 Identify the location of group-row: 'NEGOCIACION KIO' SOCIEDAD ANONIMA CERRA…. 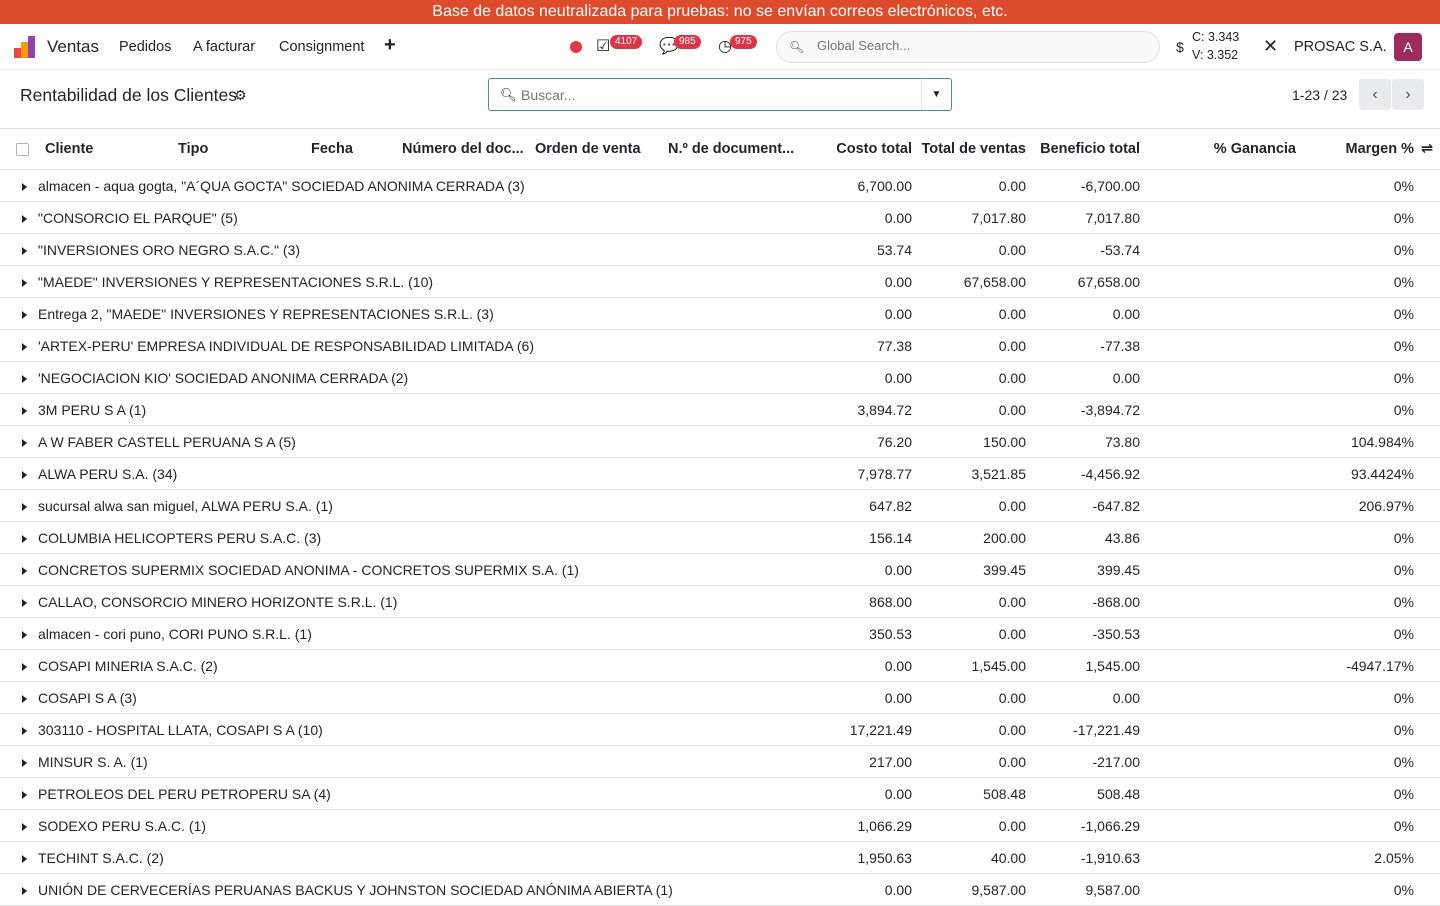
(720, 377).